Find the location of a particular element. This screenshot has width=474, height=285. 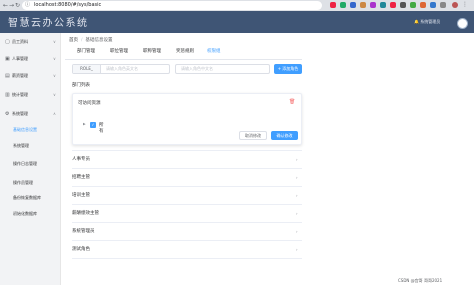

back-icon: ← is located at coordinates (5, 5).